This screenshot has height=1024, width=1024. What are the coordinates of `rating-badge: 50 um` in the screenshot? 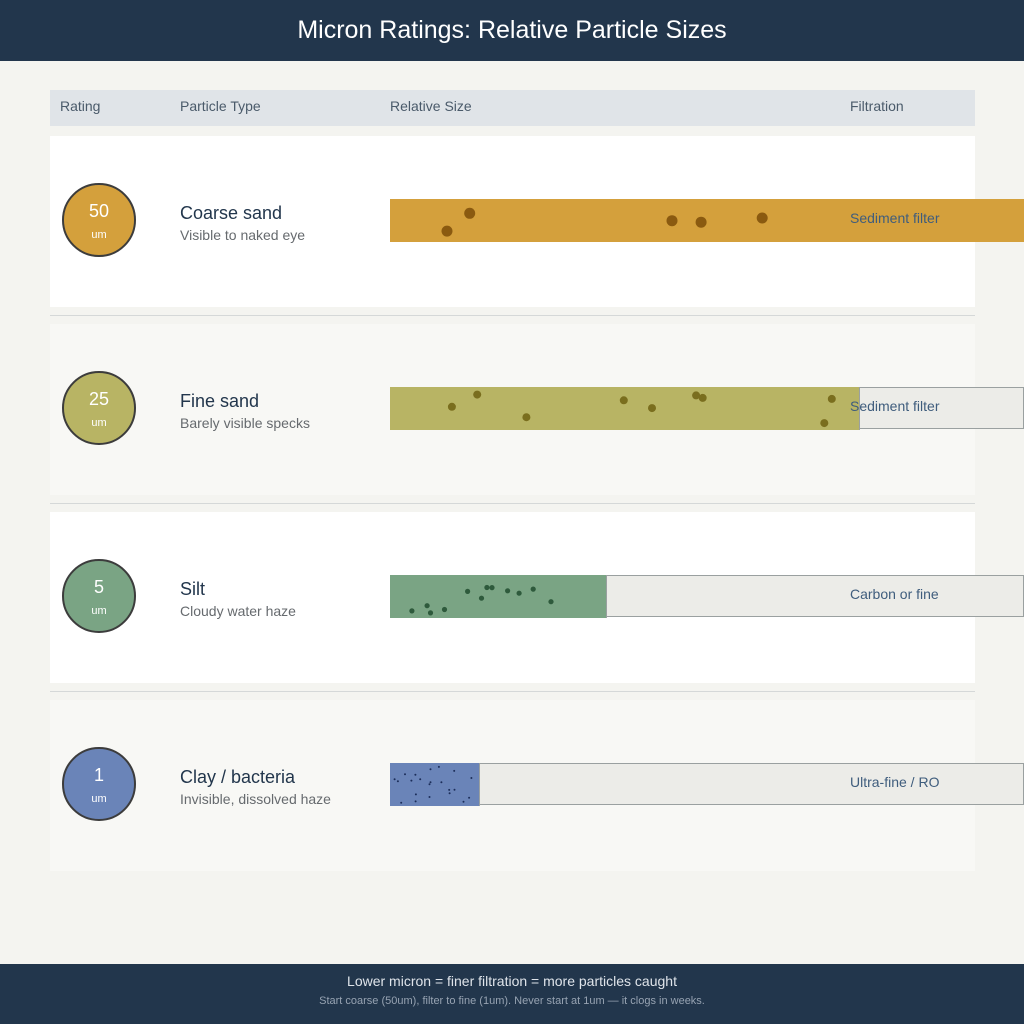 It's located at (99, 220).